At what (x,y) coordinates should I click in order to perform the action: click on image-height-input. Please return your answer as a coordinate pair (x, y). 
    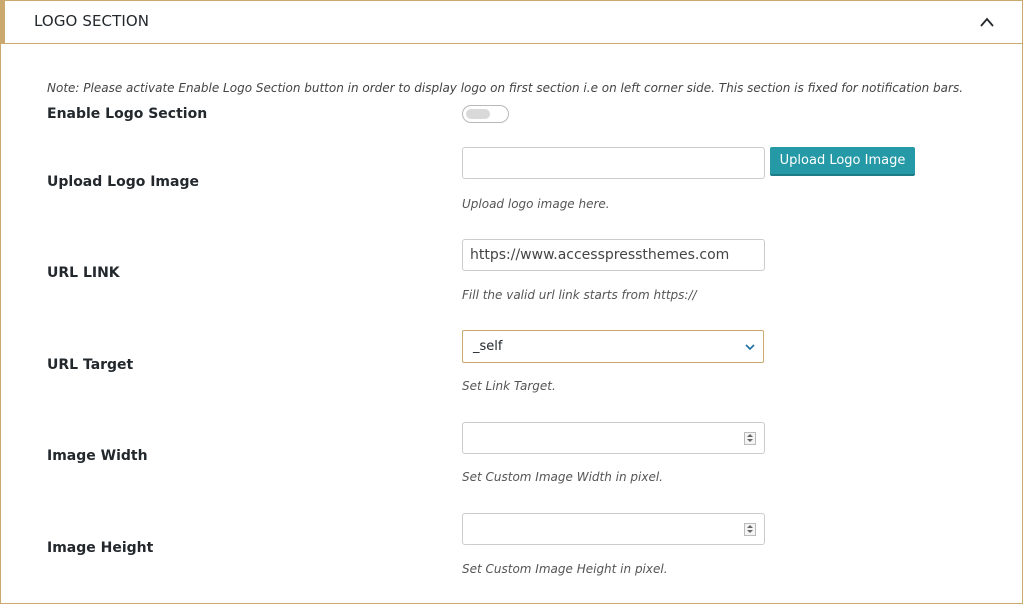
    Looking at the image, I should click on (613, 529).